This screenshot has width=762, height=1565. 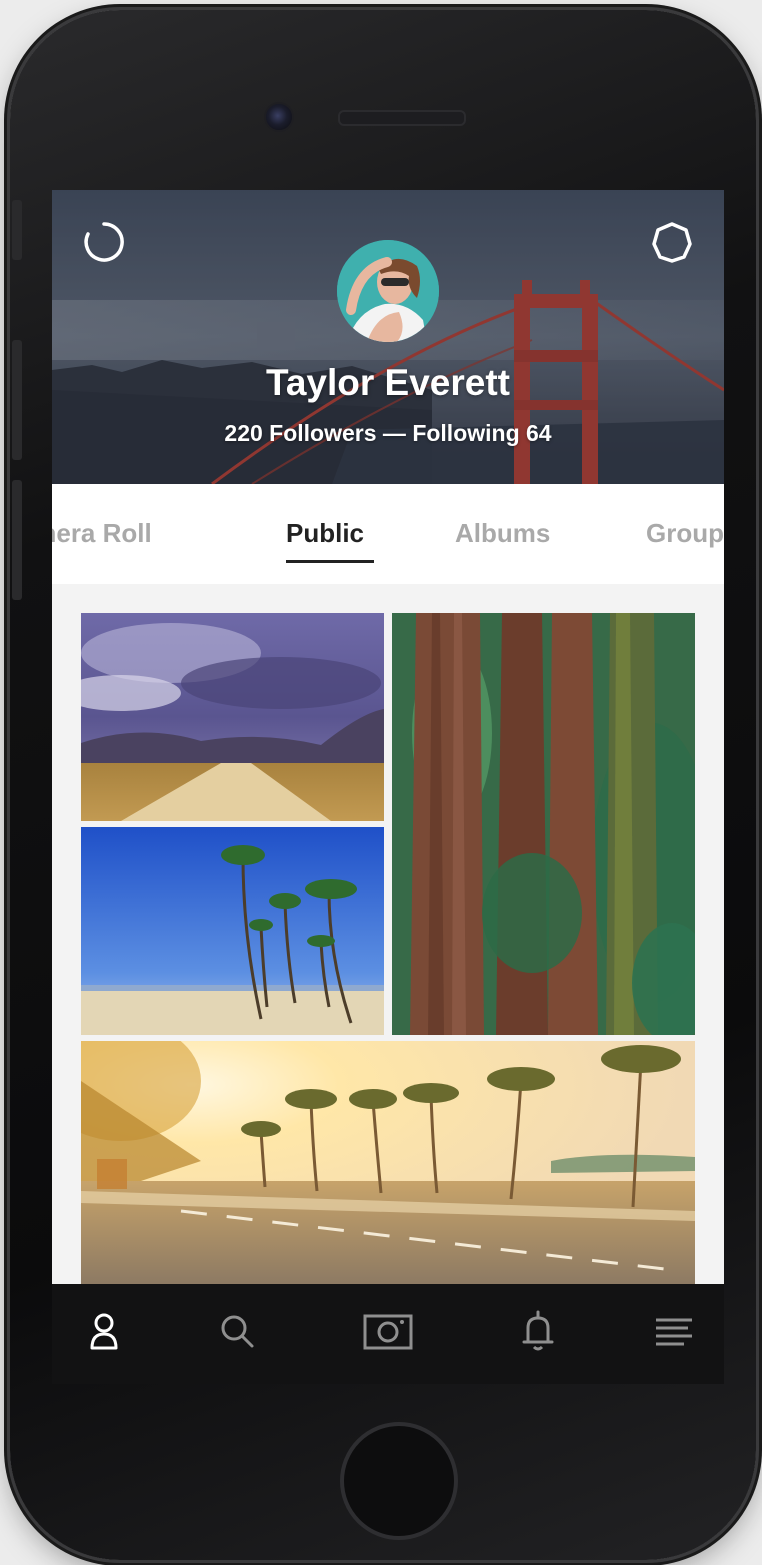 I want to click on profile-tabs: Camera Roll Public Albums Groups, so click(x=388, y=534).